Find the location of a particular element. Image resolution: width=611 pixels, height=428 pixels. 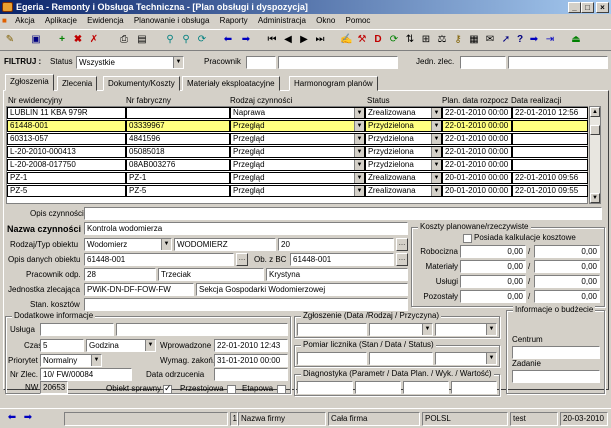

edit-icon: ✍ is located at coordinates (346, 40).